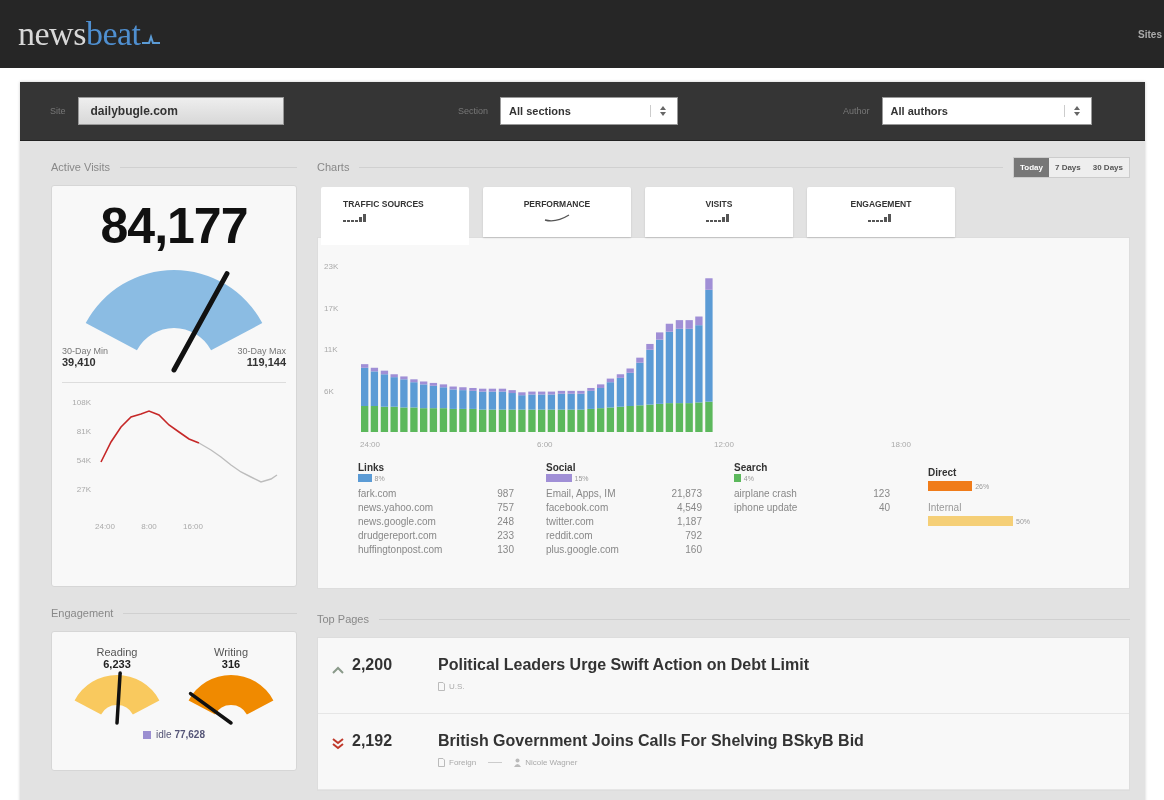 The image size is (1164, 800). I want to click on max-label: 30-Day Max, so click(261, 351).